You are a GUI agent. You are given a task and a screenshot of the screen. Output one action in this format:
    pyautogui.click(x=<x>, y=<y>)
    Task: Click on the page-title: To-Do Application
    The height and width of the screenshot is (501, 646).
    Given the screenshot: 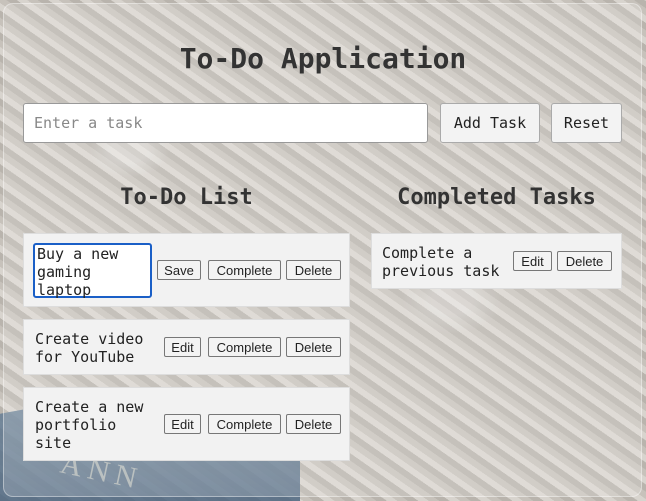 What is the action you would take?
    pyautogui.click(x=323, y=58)
    